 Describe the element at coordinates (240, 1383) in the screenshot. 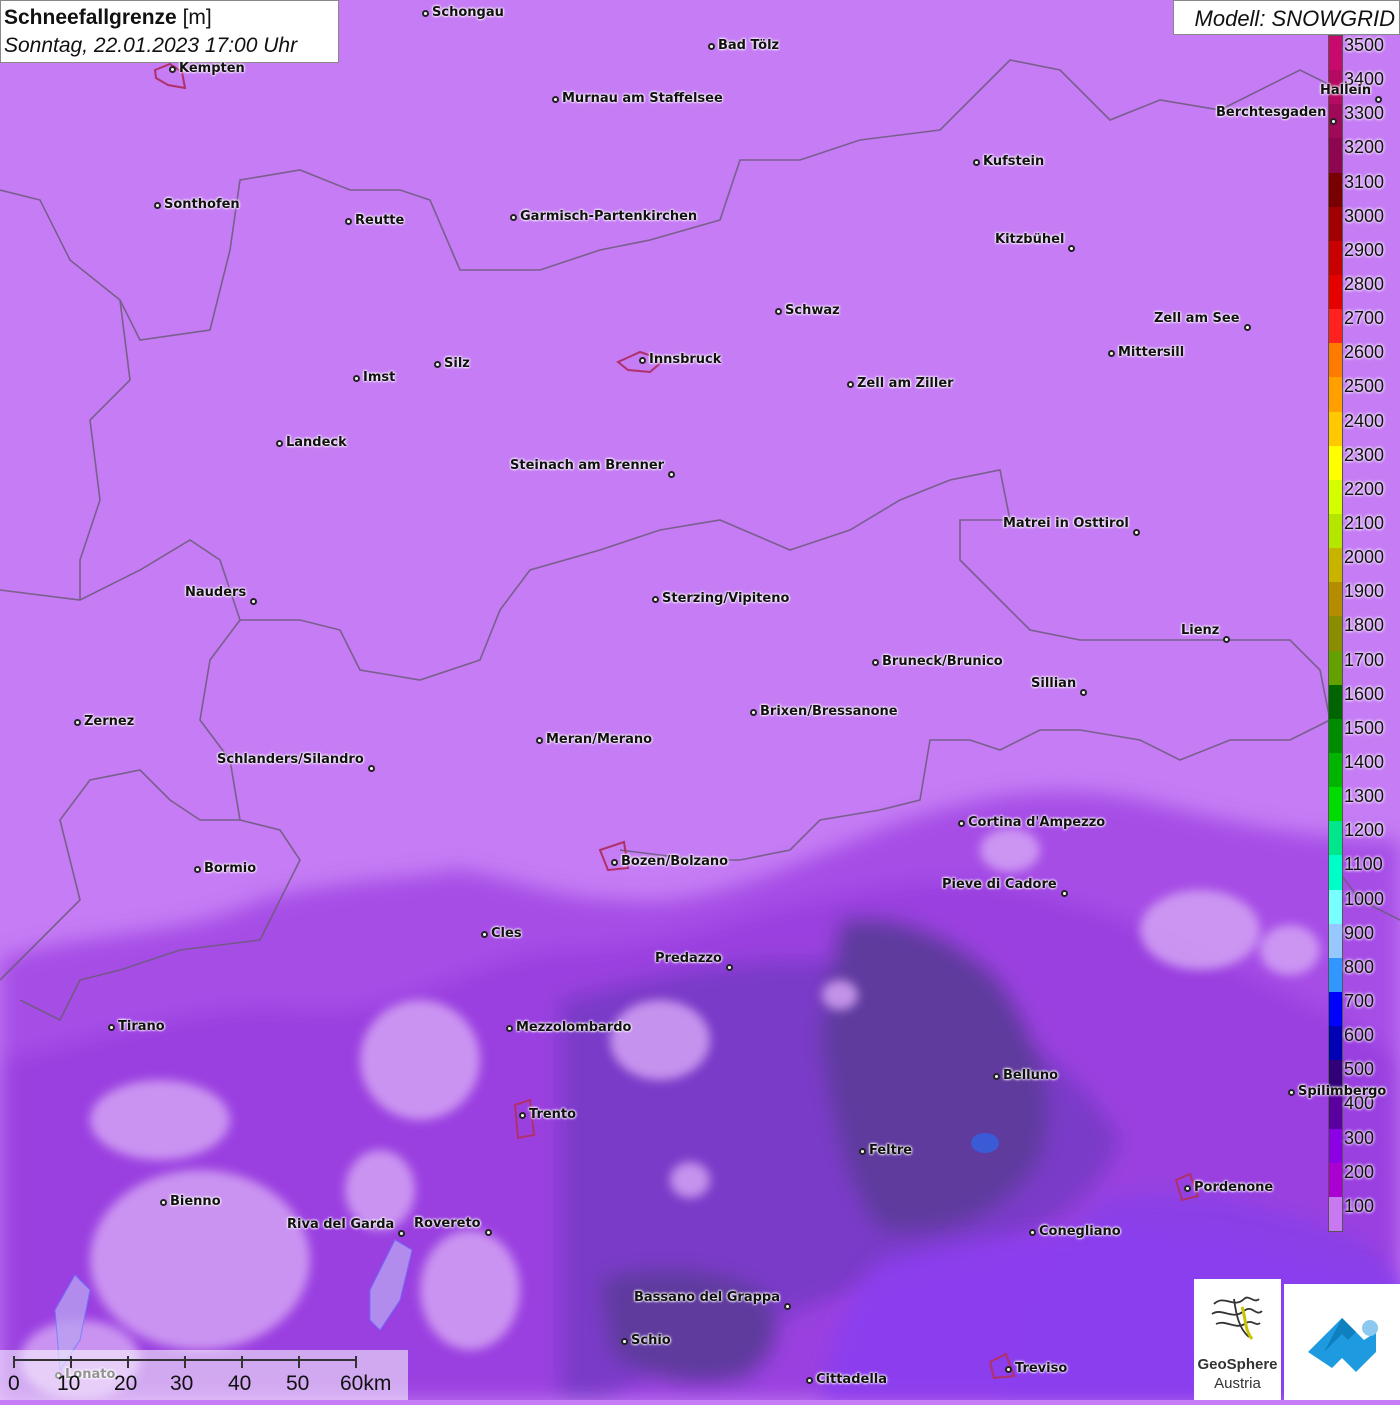

I see `scale-label: 40` at that location.